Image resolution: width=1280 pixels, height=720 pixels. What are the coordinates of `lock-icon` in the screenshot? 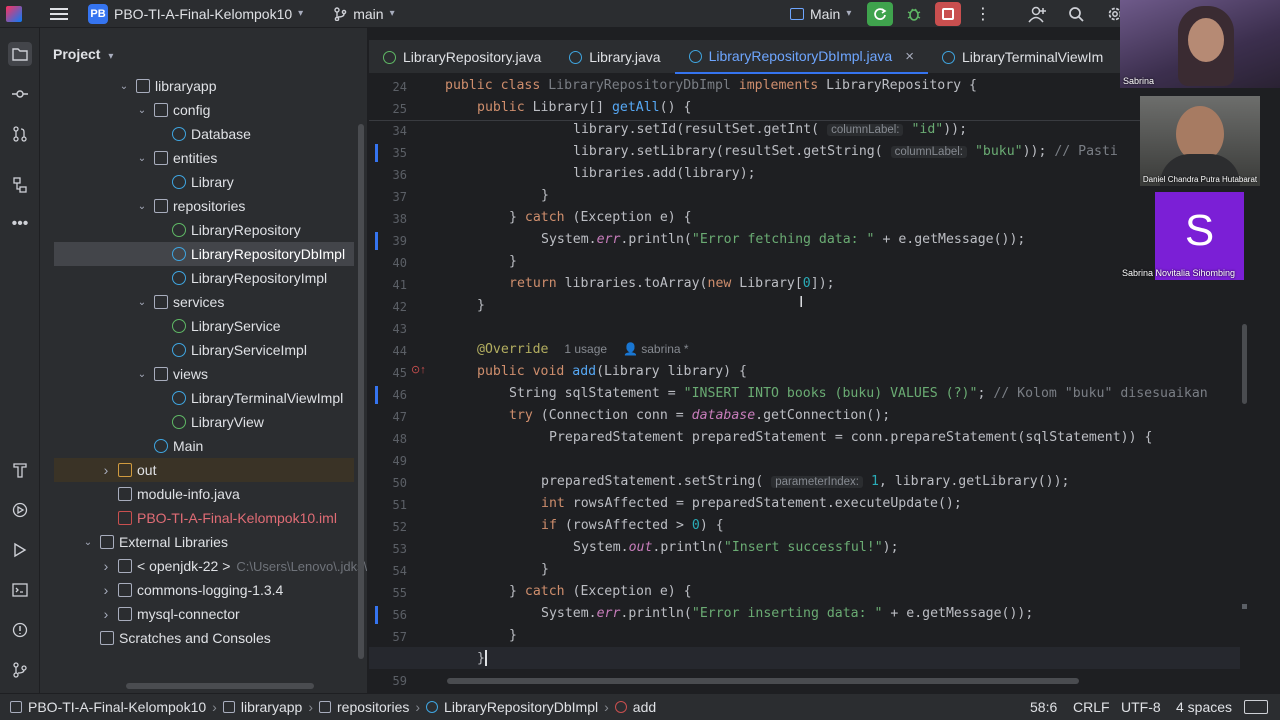 It's located at (1256, 707).